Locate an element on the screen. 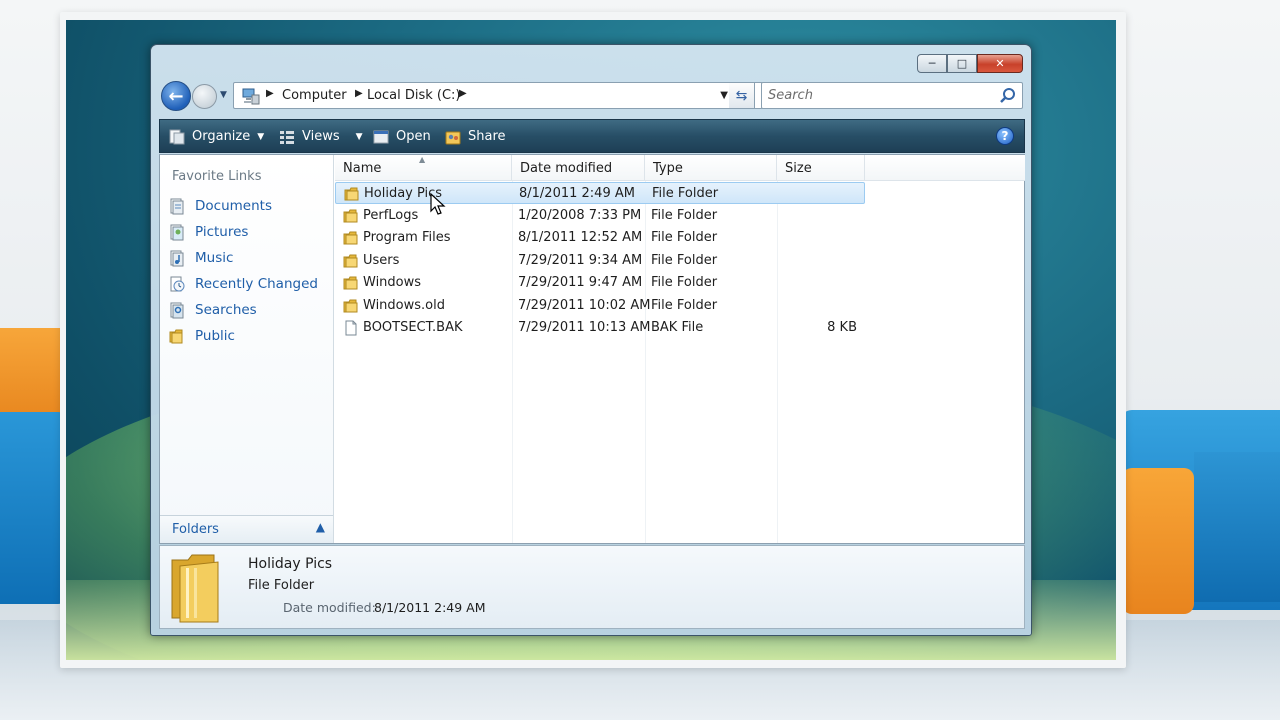 This screenshot has height=720, width=1280. back-button: ← is located at coordinates (176, 96).